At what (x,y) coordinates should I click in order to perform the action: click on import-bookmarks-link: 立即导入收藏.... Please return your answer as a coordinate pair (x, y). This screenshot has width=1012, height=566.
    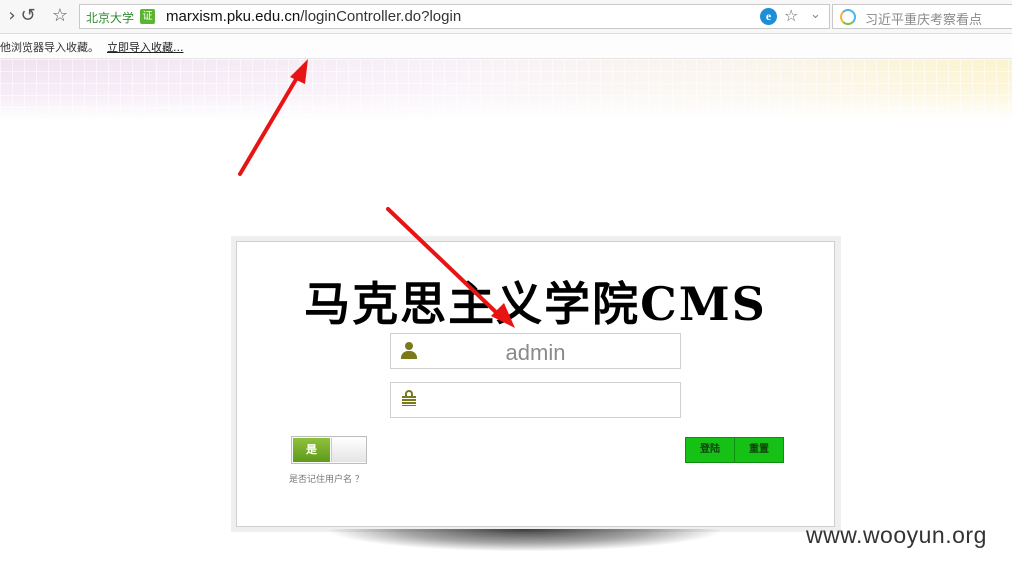
    Looking at the image, I should click on (145, 47).